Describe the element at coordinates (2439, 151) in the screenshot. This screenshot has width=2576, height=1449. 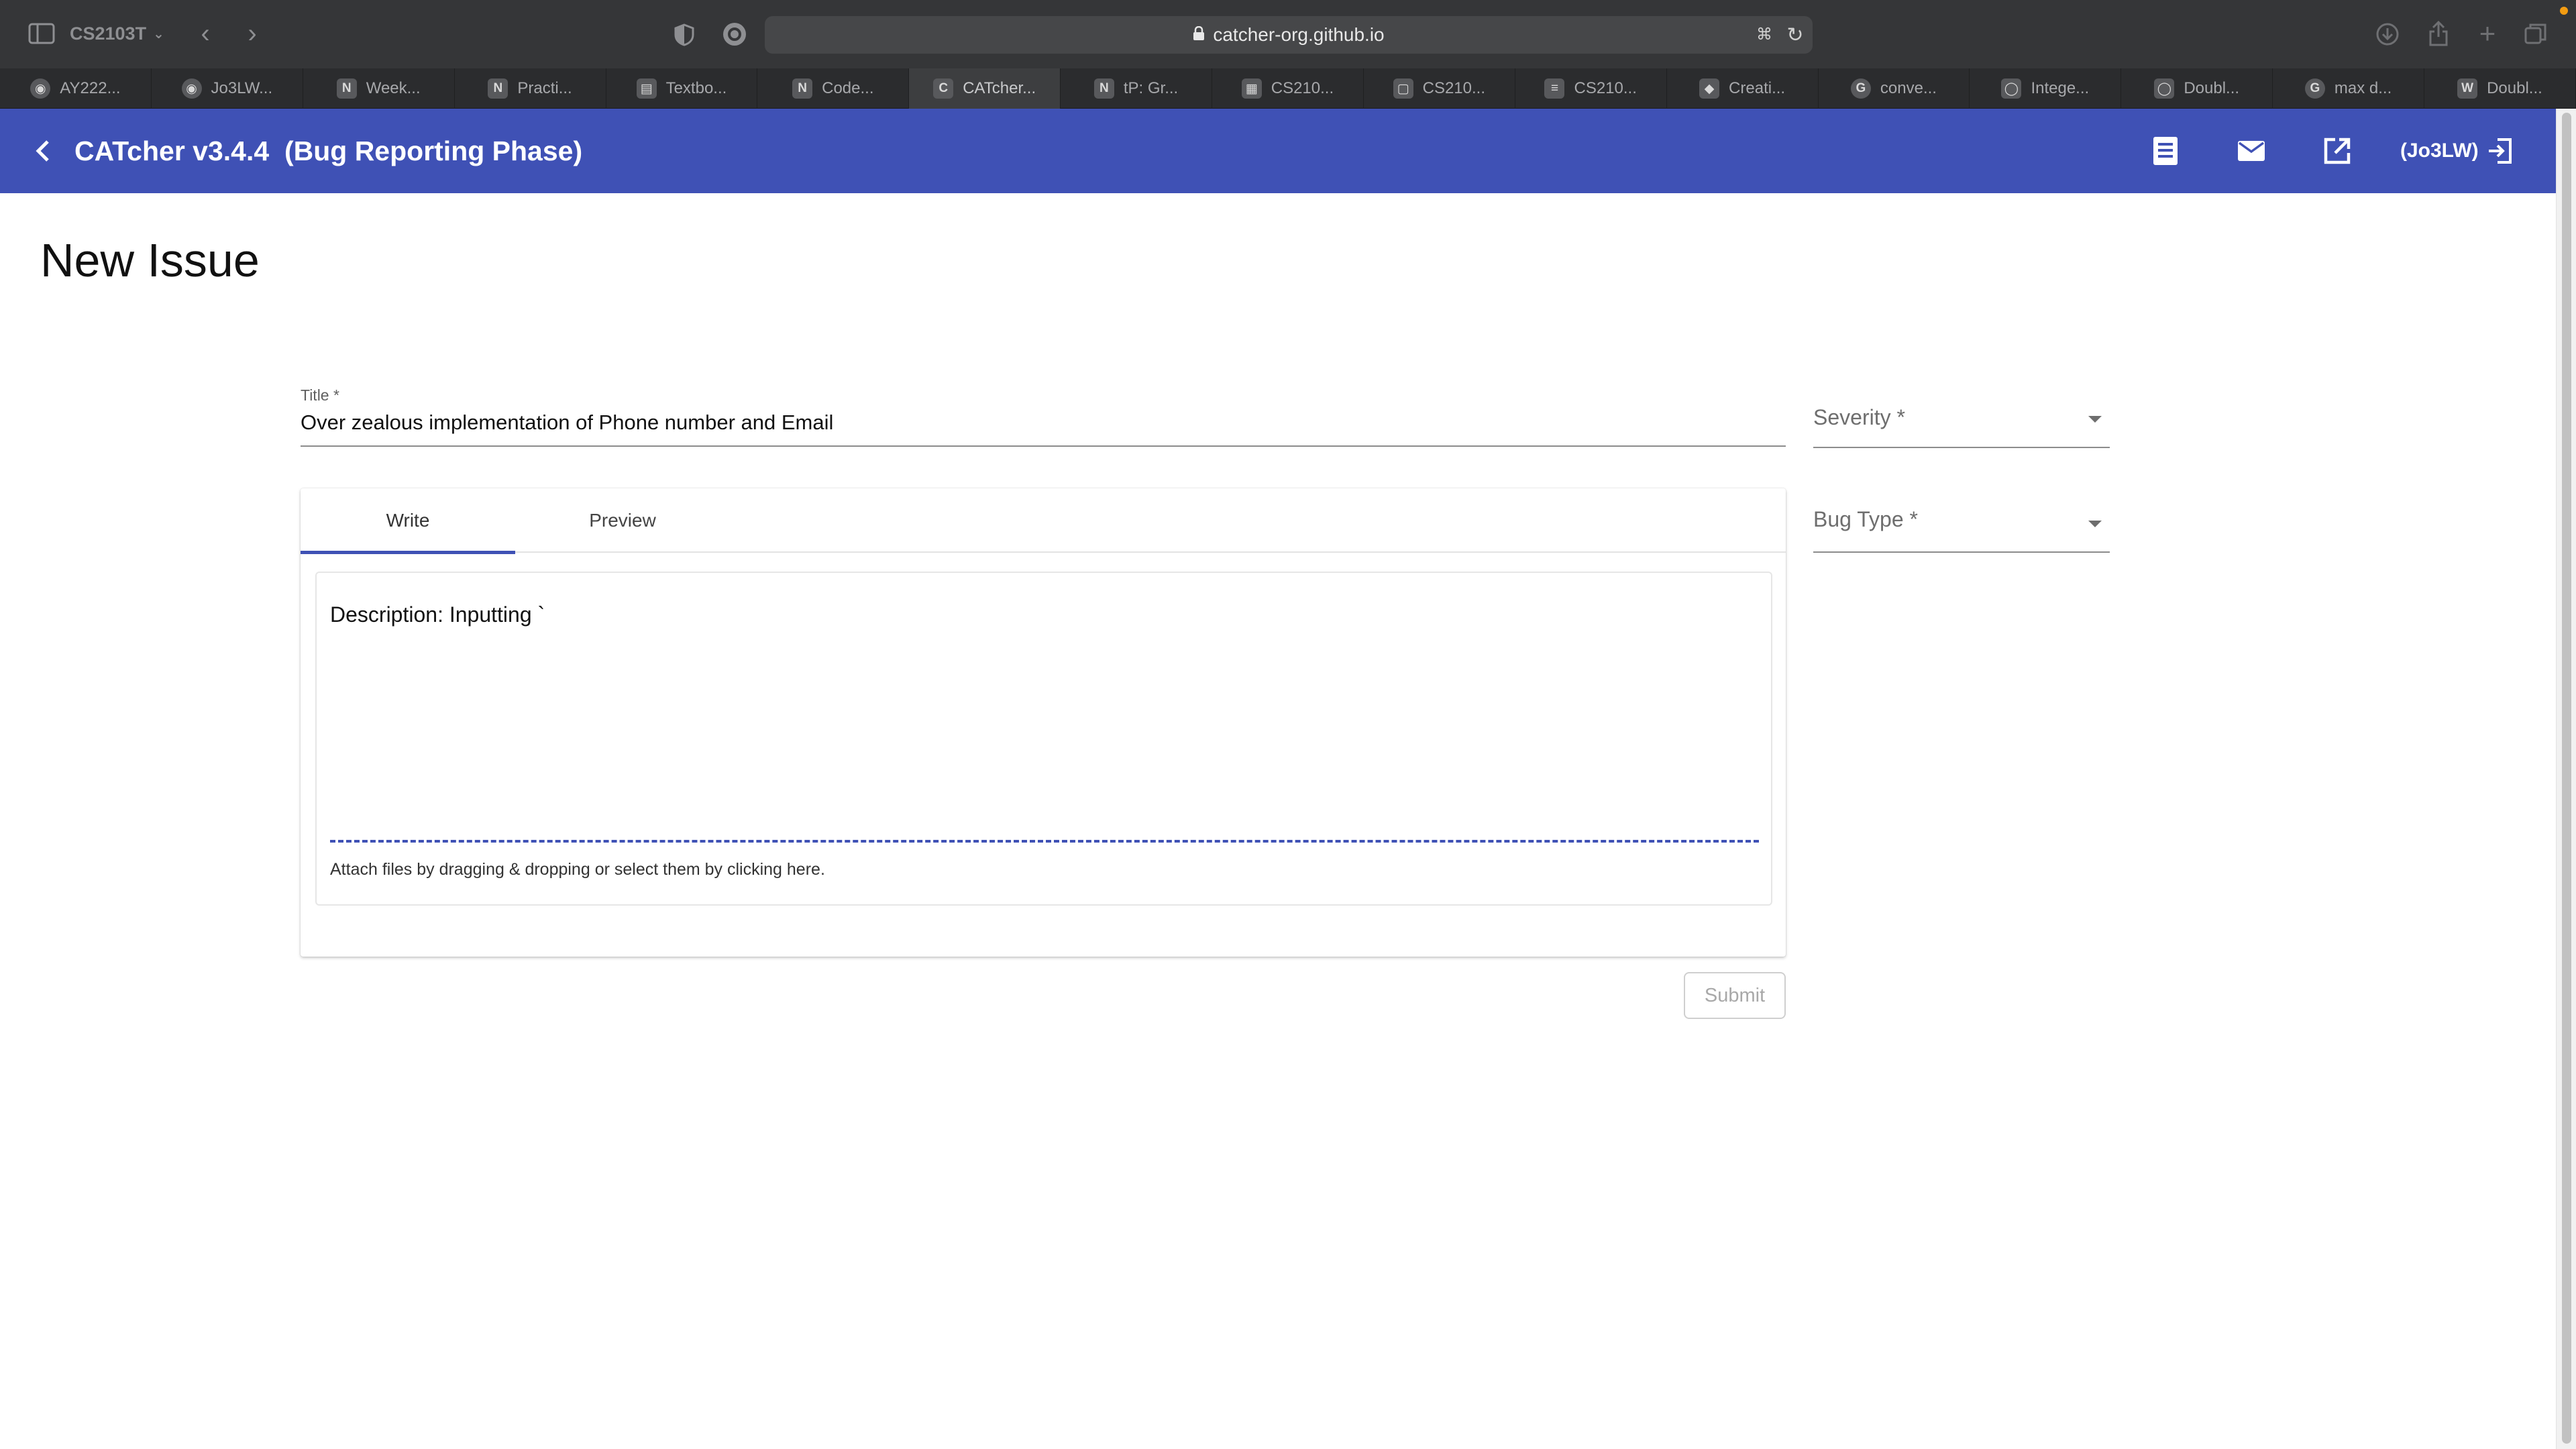
I see `user-name: (Jo3LW)` at that location.